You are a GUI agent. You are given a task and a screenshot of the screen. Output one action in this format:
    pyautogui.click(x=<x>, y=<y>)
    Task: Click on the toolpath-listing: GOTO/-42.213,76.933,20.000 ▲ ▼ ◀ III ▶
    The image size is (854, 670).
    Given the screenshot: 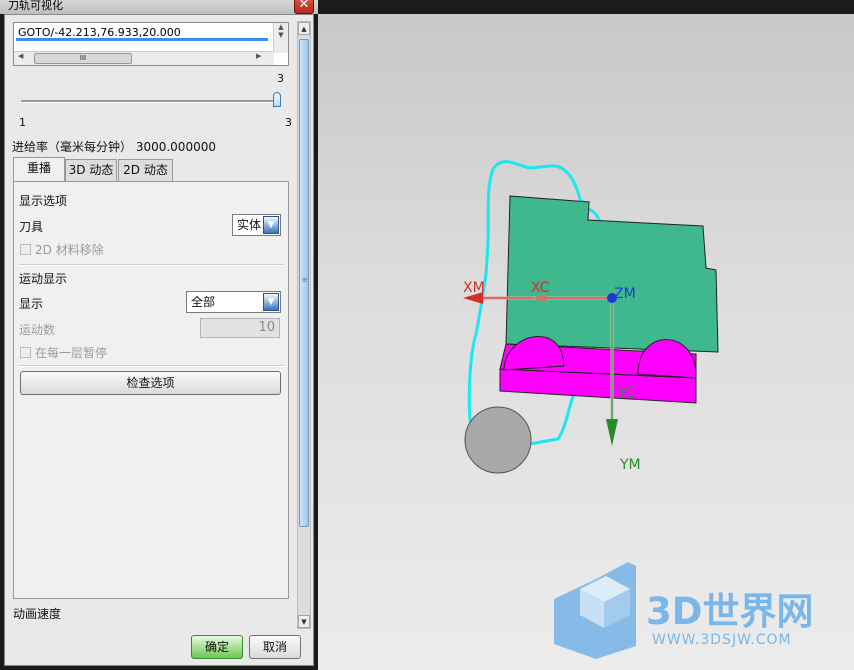 What is the action you would take?
    pyautogui.click(x=151, y=44)
    